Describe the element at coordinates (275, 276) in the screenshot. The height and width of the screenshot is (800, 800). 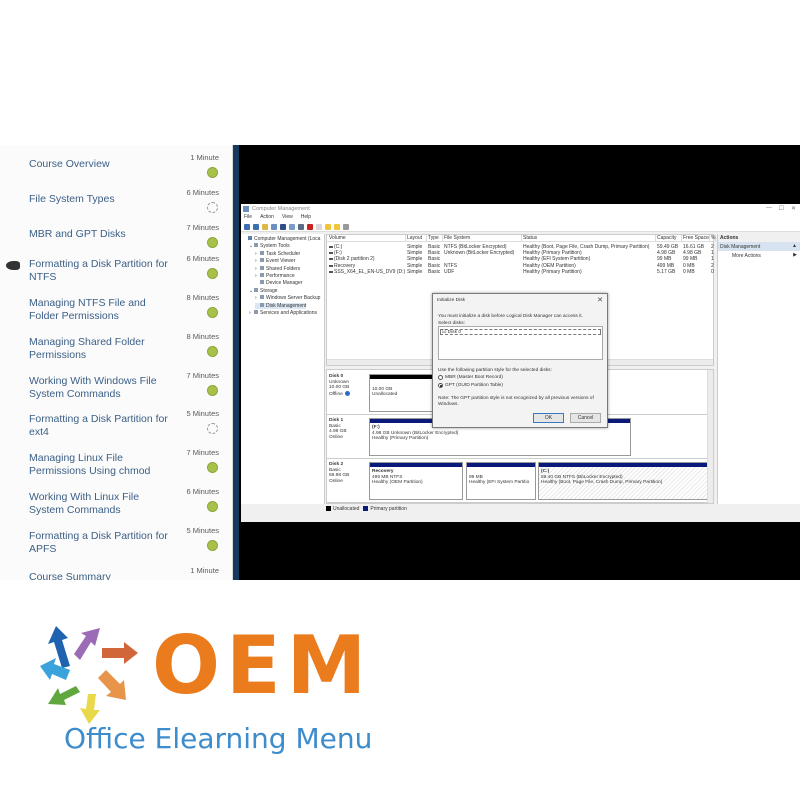
I see `tree-node: › Performance` at that location.